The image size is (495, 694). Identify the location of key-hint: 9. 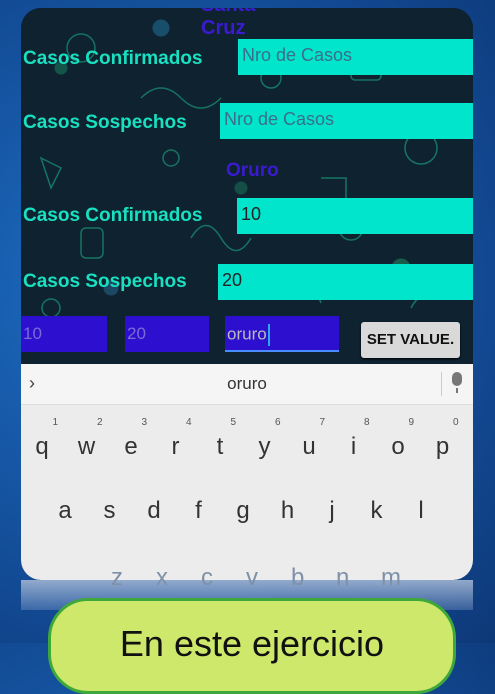
(411, 422).